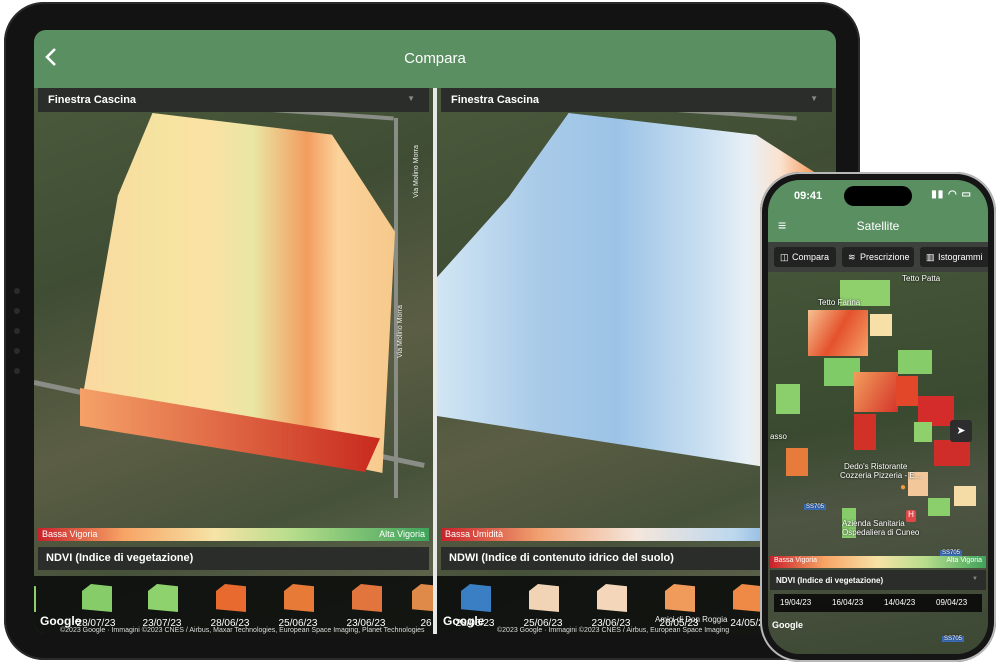 The image size is (1000, 666). I want to click on date-thumbnail: 26/05/23, so click(679, 605).